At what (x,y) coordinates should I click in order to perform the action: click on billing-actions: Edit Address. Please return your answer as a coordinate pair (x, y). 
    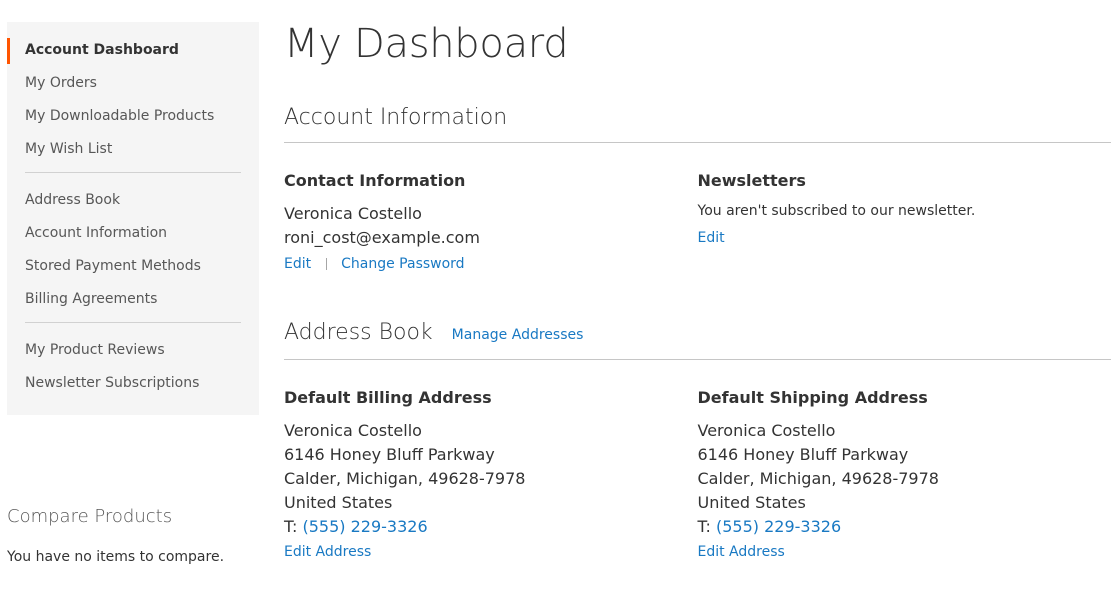
    Looking at the image, I should click on (491, 552).